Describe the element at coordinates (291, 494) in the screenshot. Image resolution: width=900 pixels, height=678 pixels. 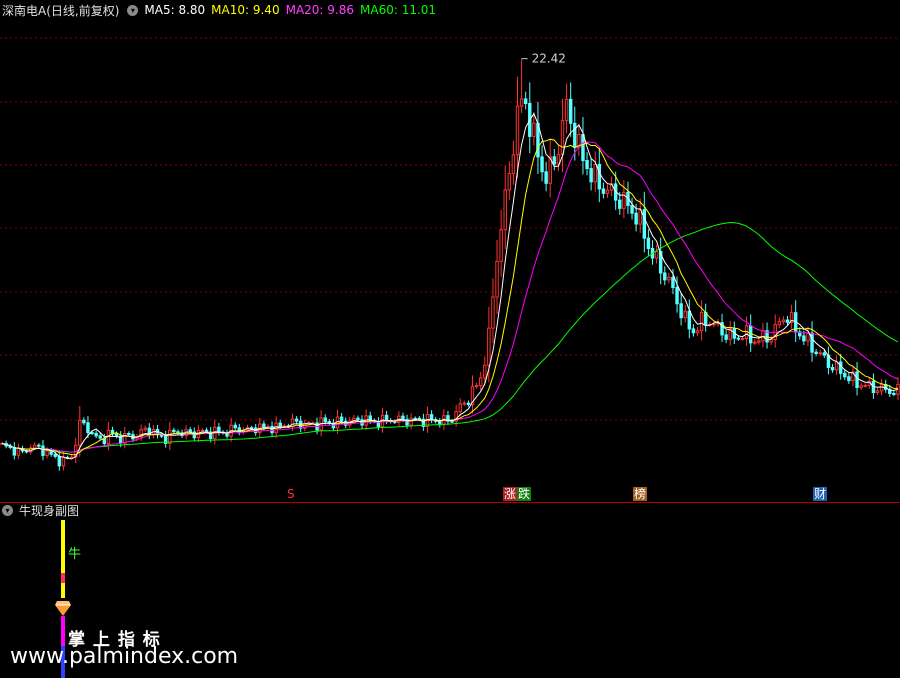
I see `event-badge-s: S` at that location.